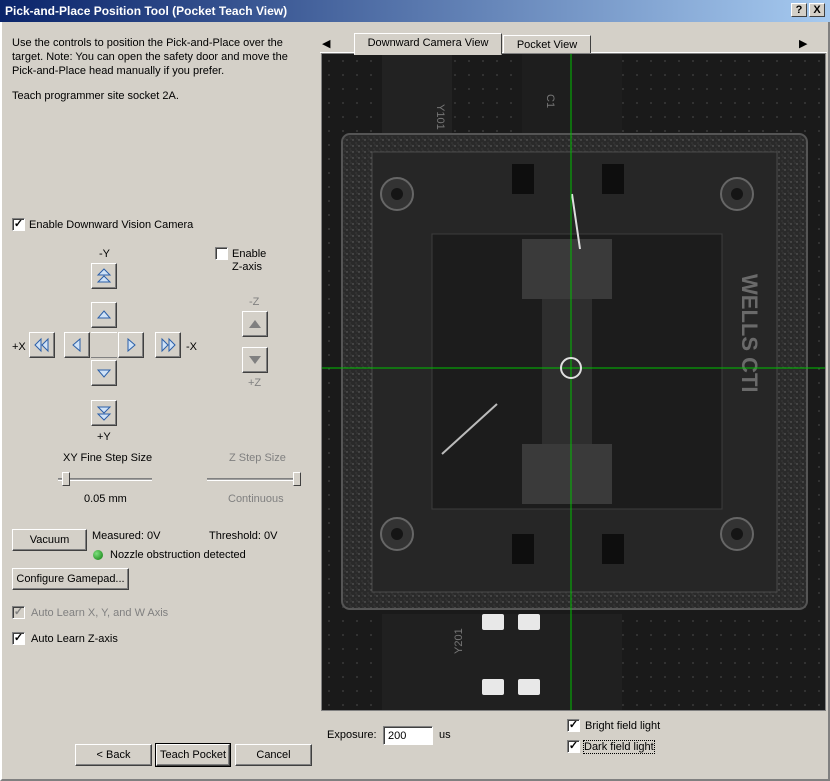 This screenshot has width=830, height=781. I want to click on auto-learn-z-checkbox: ✓, so click(18, 638).